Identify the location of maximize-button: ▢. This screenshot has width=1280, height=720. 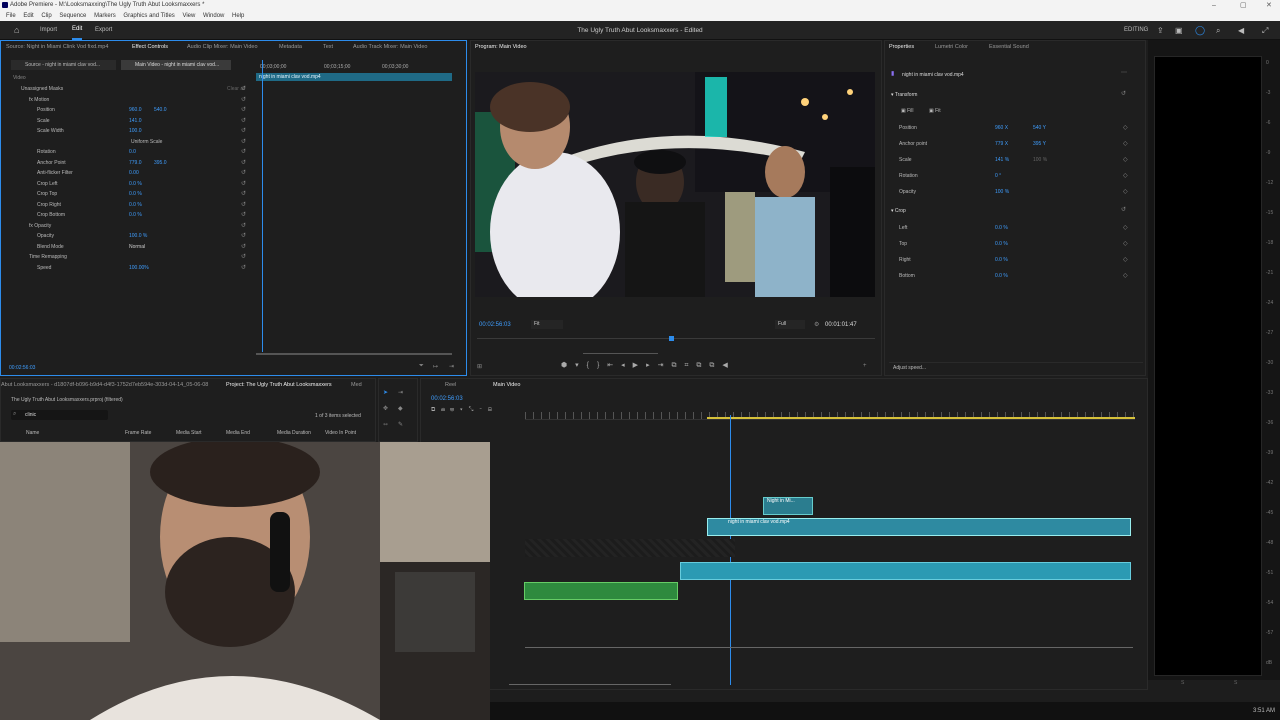
(1243, 5).